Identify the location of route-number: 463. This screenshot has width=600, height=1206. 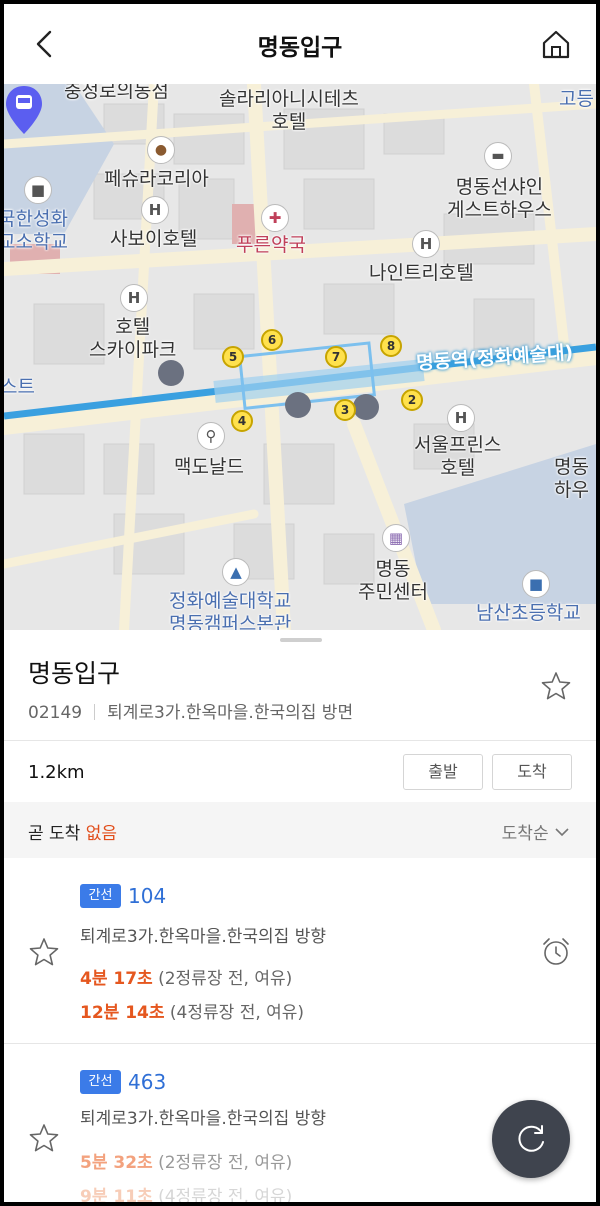
(147, 1082).